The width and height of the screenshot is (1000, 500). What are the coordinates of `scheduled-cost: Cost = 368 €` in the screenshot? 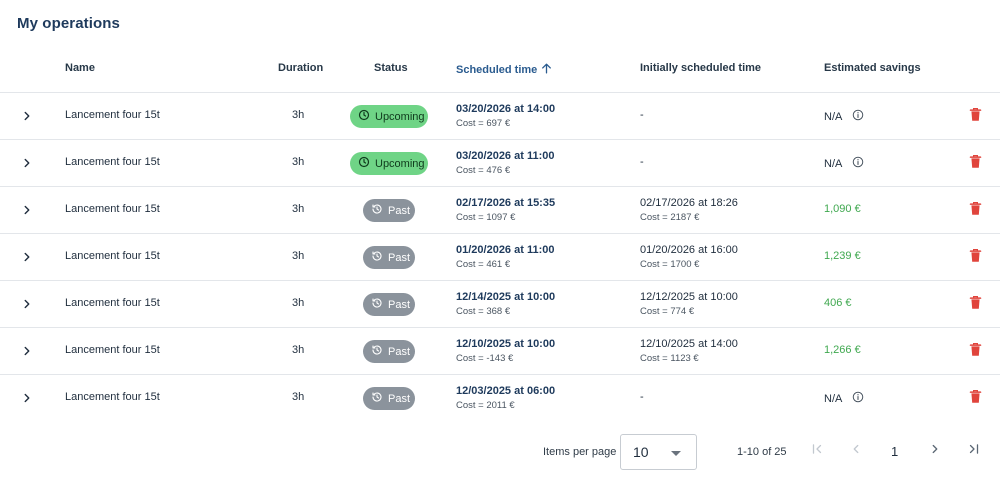 It's located at (483, 311).